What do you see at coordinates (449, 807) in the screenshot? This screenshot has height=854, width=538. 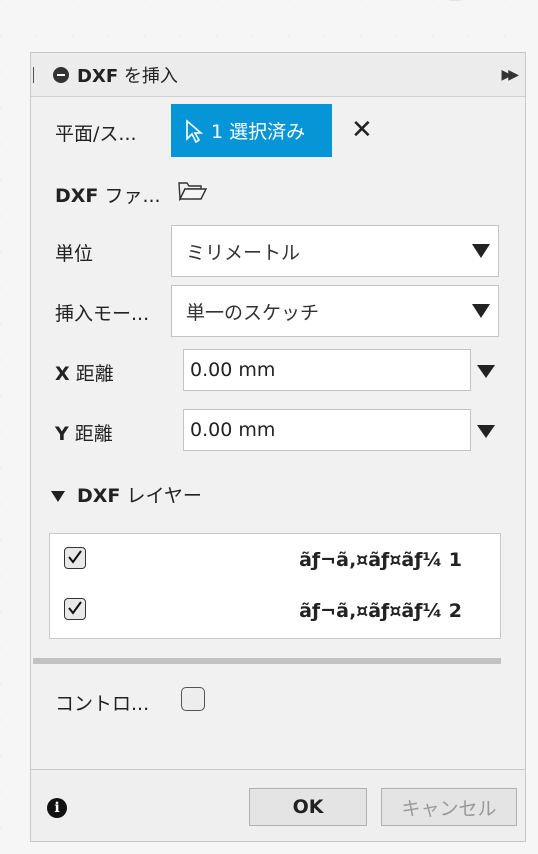 I see `cancel-button: キャンセル` at bounding box center [449, 807].